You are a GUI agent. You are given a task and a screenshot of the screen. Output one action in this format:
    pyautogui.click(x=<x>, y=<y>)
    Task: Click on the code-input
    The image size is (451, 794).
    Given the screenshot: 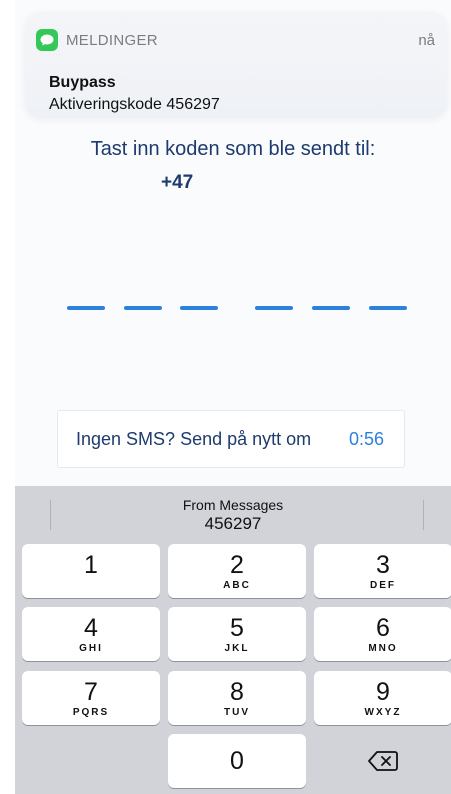 What is the action you would take?
    pyautogui.click(x=237, y=309)
    